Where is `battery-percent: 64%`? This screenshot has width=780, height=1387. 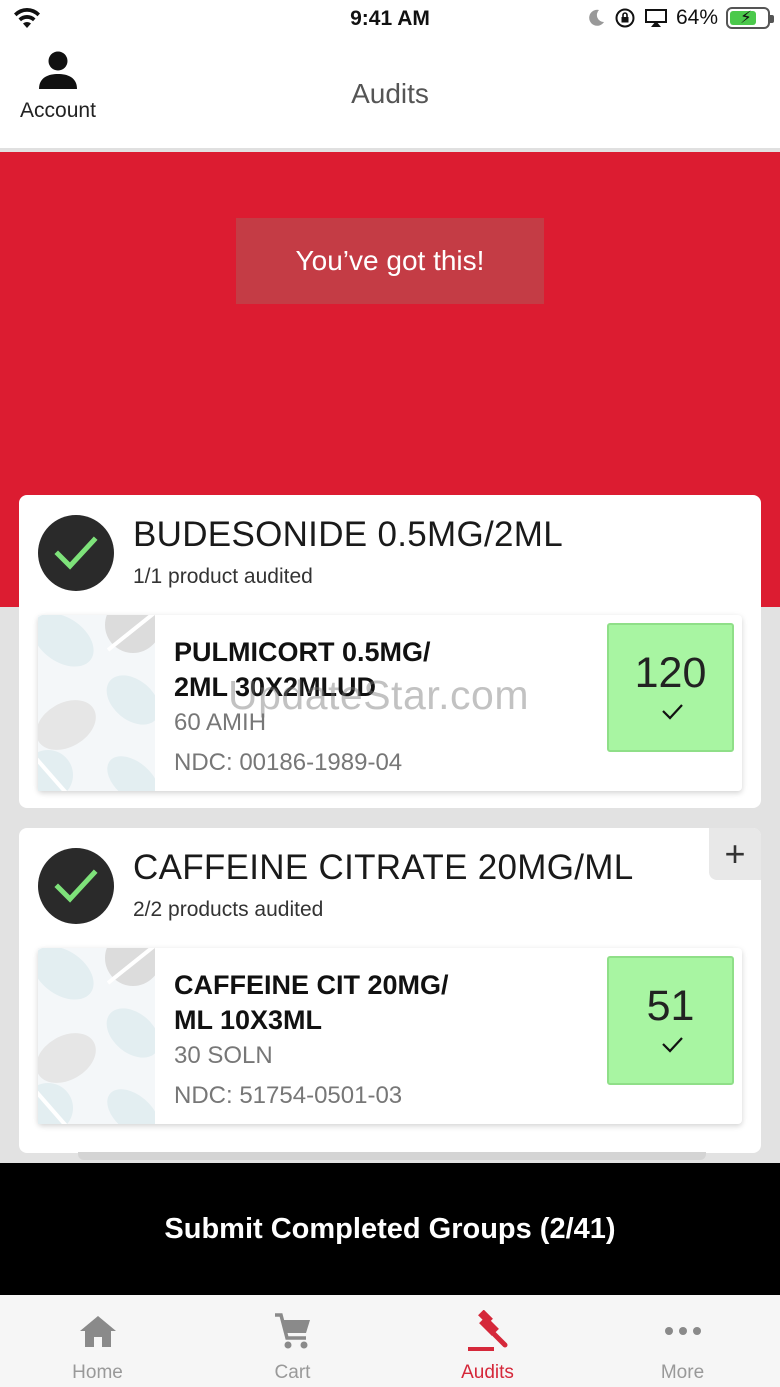 battery-percent: 64% is located at coordinates (696, 17).